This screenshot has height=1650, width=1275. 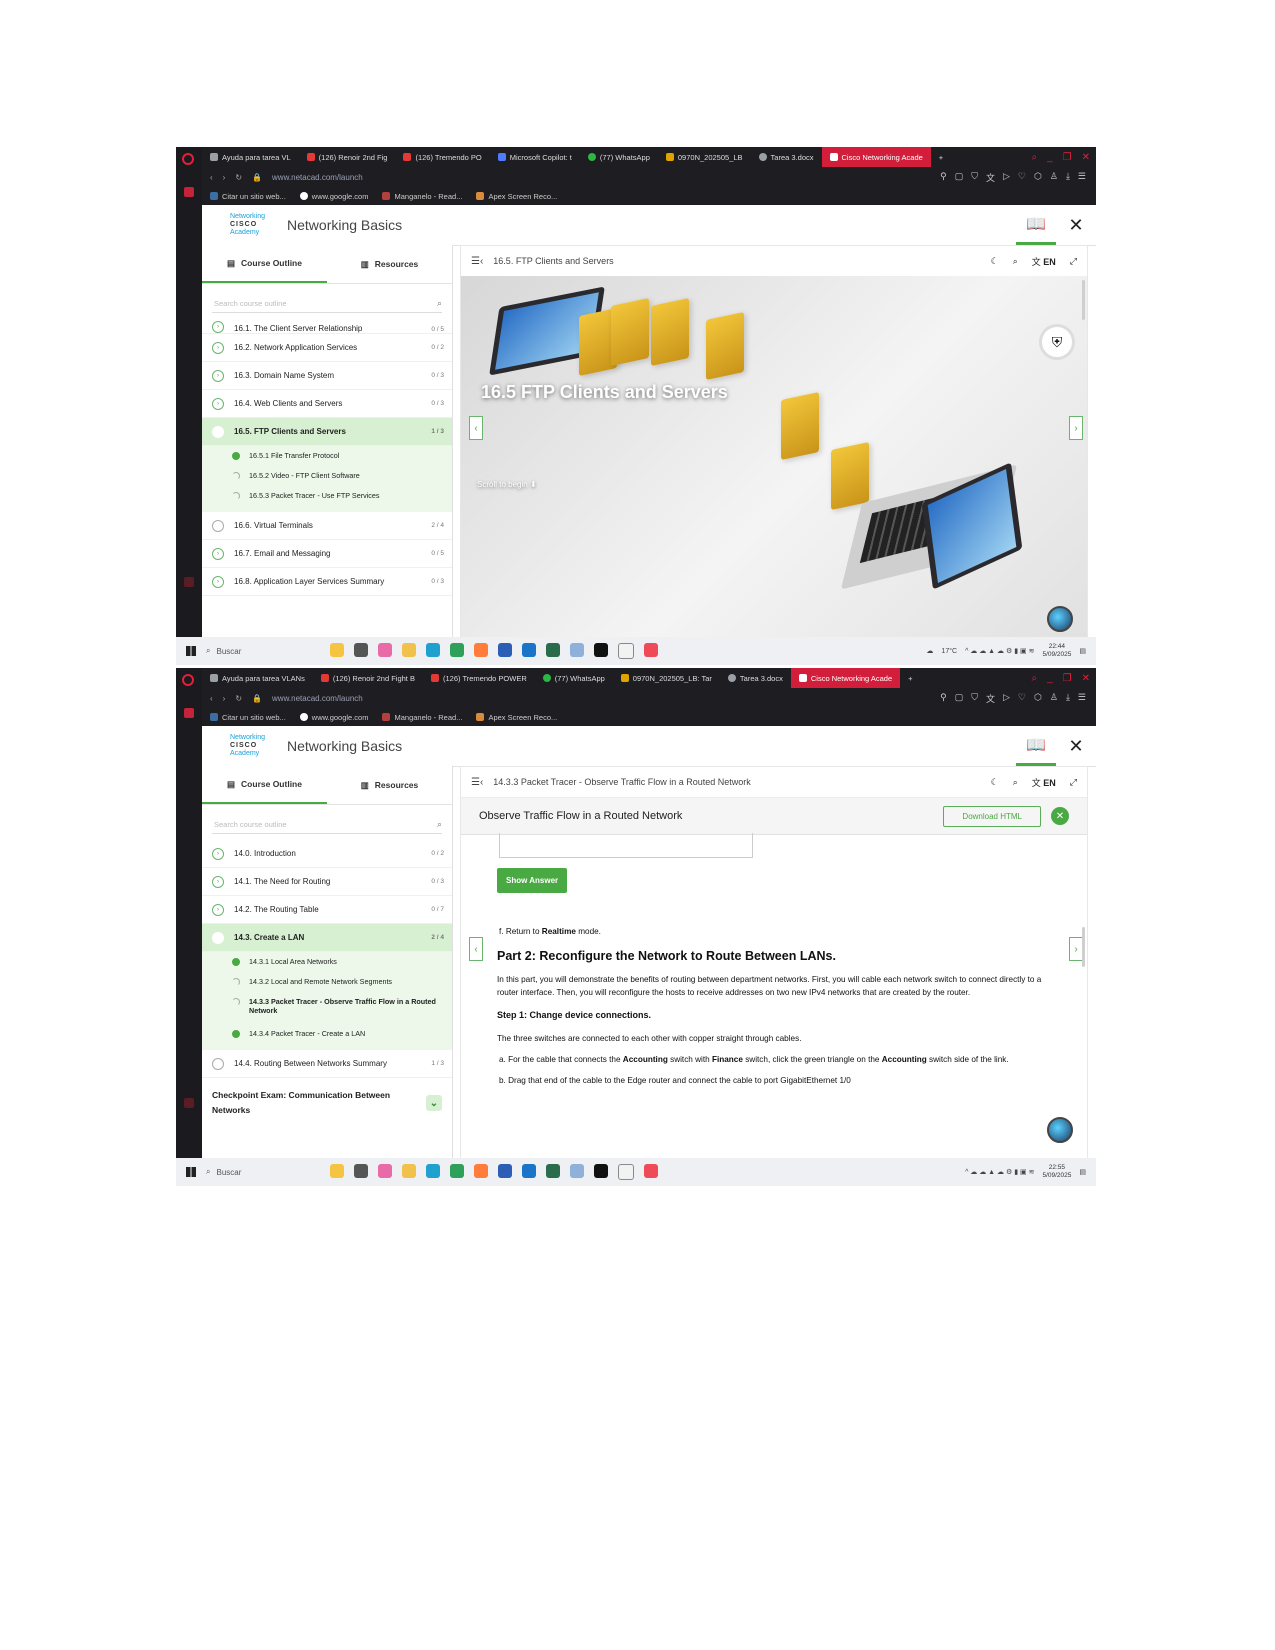 I want to click on browser-tab: (126) Tremendo POWER, so click(x=479, y=678).